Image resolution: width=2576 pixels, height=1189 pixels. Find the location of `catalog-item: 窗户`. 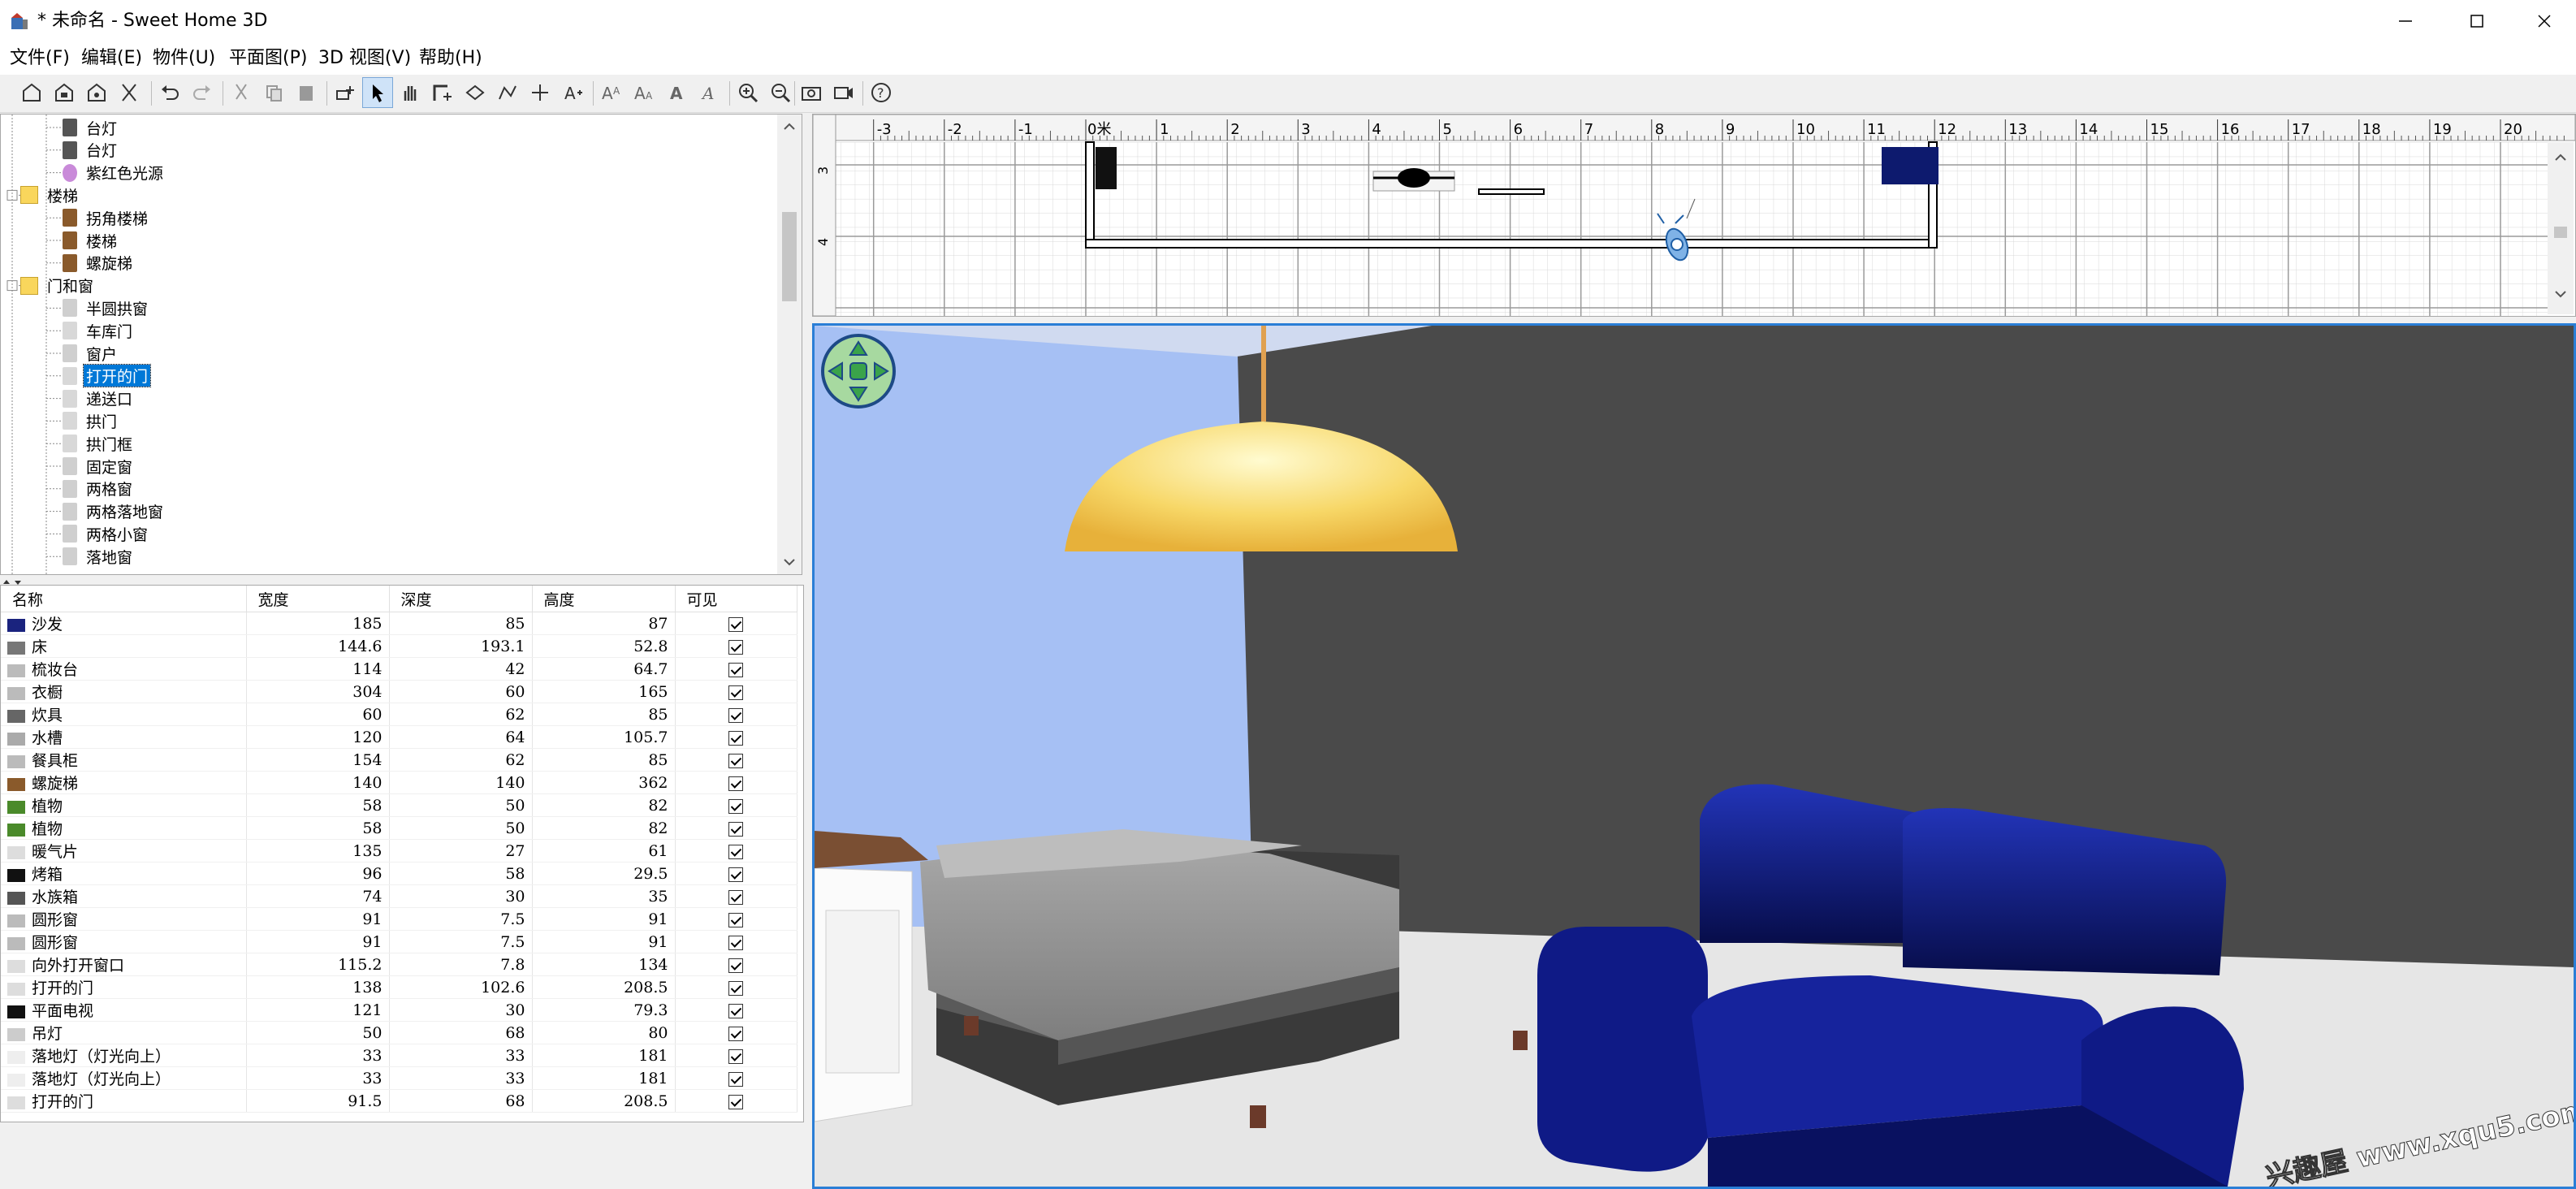

catalog-item: 窗户 is located at coordinates (91, 353).